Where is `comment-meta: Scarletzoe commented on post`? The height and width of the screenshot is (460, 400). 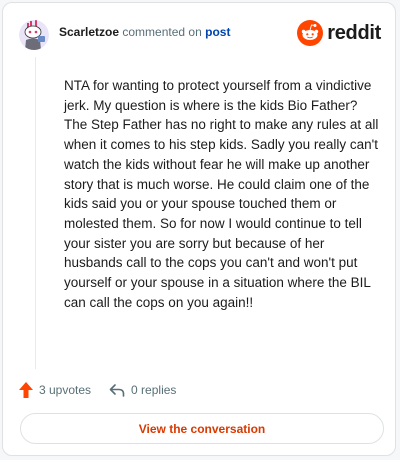 comment-meta: Scarletzoe commented on post is located at coordinates (144, 32).